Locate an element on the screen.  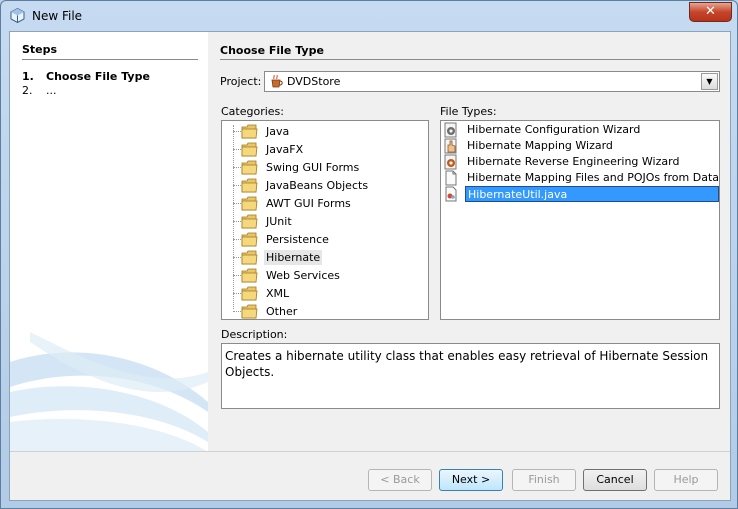
category-label: AWT GUI Forms is located at coordinates (308, 203).